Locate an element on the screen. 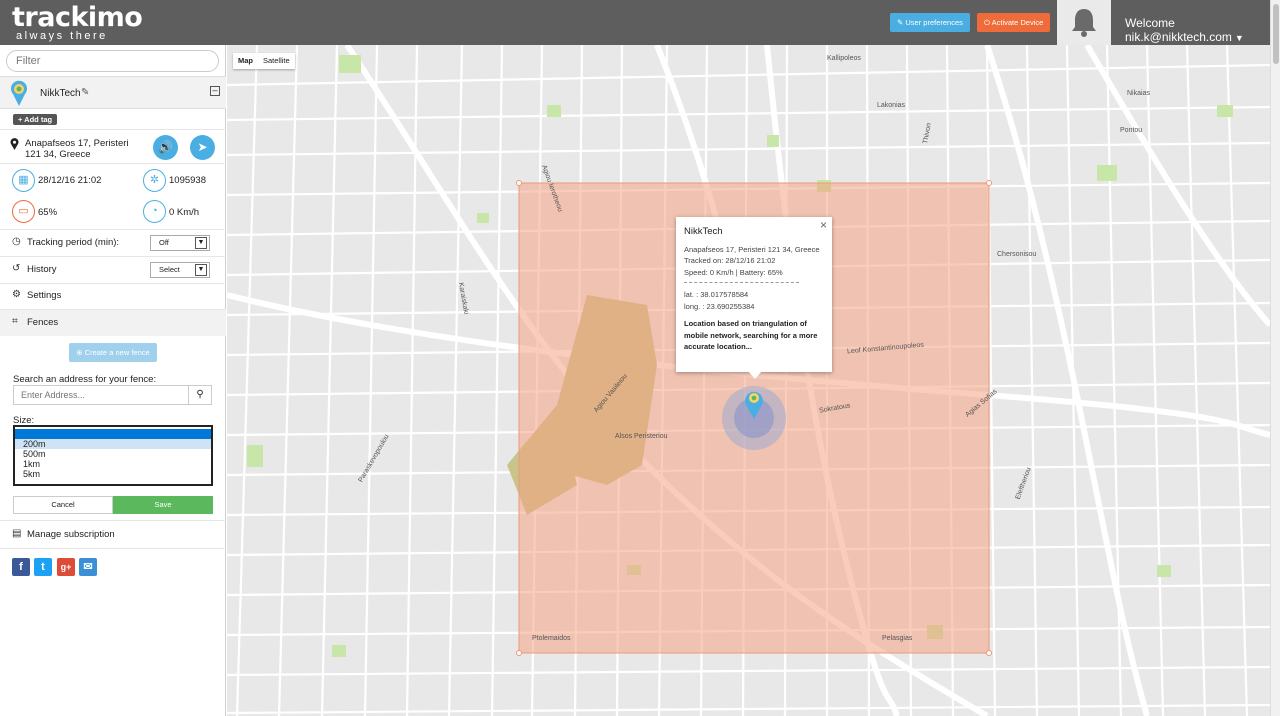  trackimo-logo: trackimo always there is located at coordinates (77, 22).